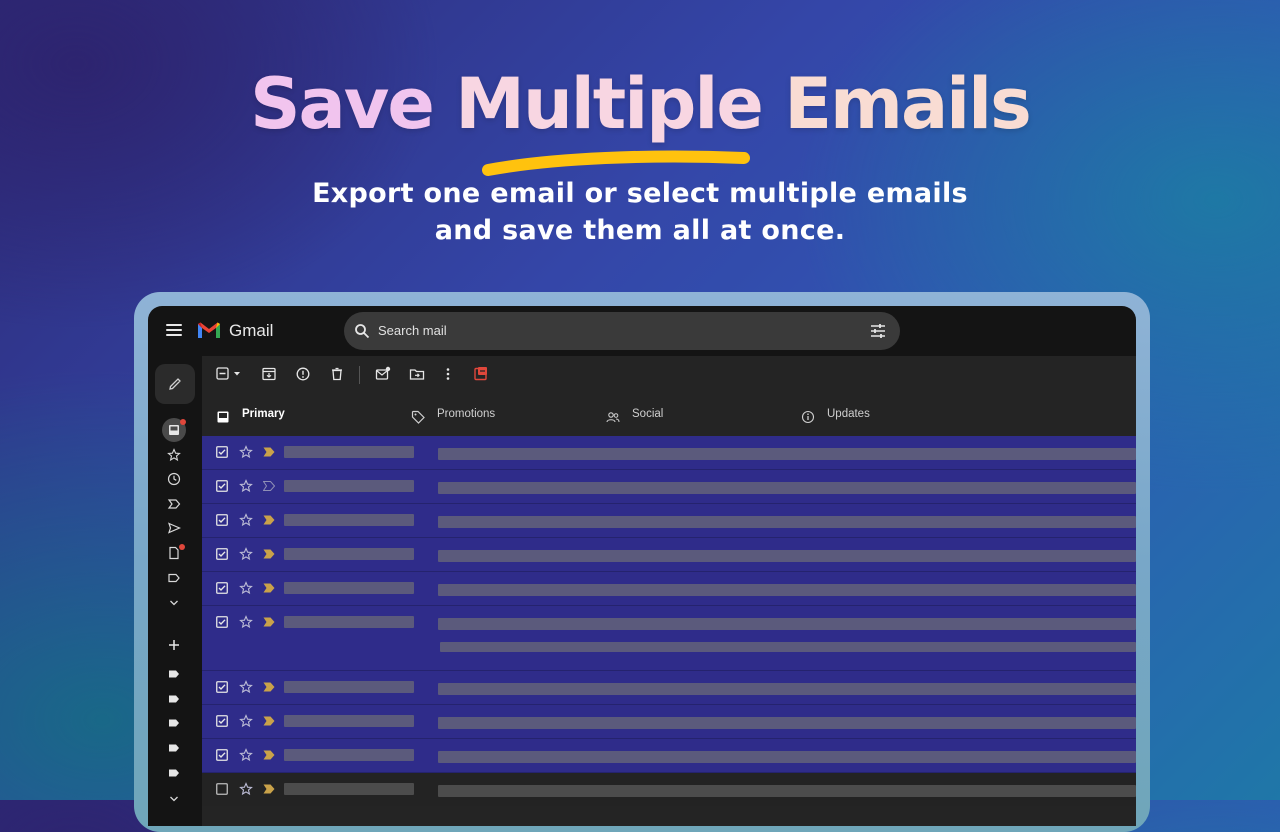  Describe the element at coordinates (174, 603) in the screenshot. I see `sidebar-more-chevron-down-icon` at that location.